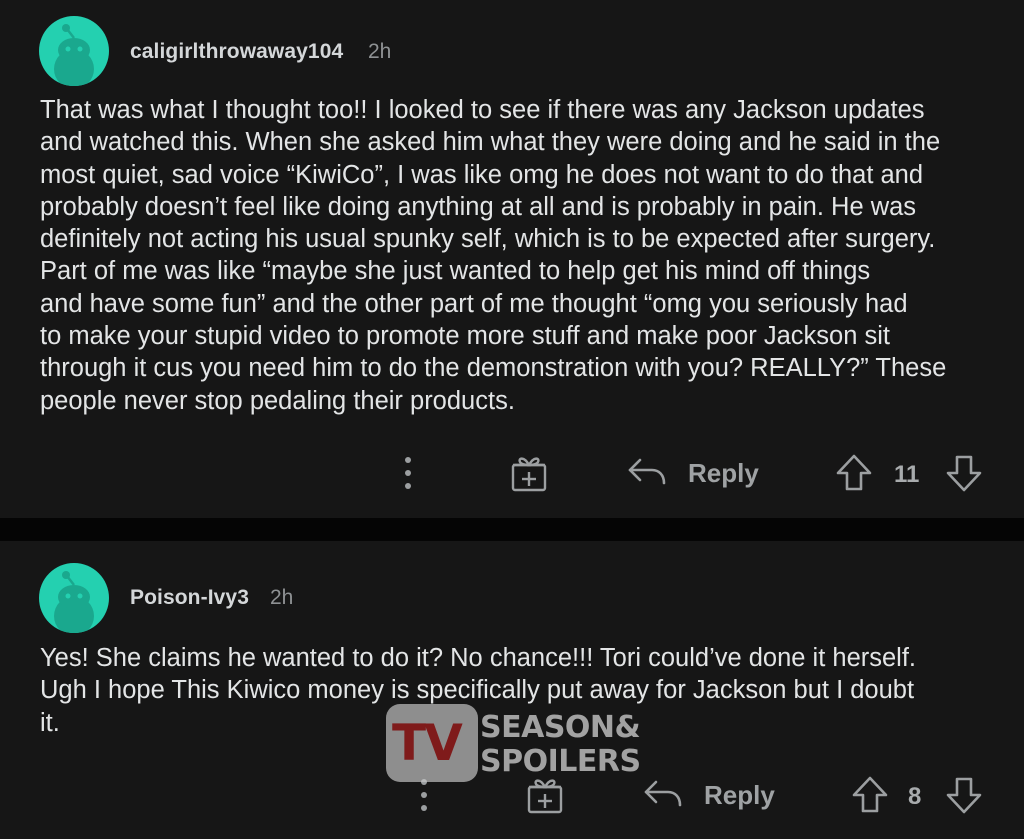 The image size is (1024, 839). I want to click on vote-count: 11, so click(907, 474).